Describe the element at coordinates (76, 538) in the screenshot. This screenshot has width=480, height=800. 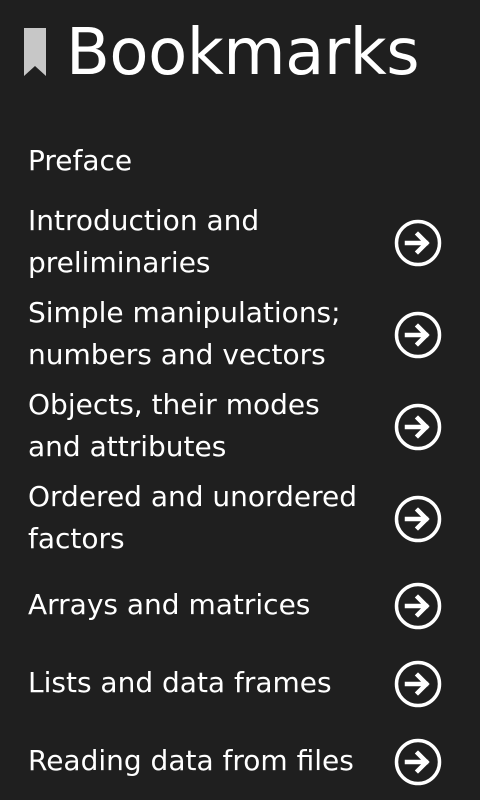
I see `bookmark-label-line: factors` at that location.